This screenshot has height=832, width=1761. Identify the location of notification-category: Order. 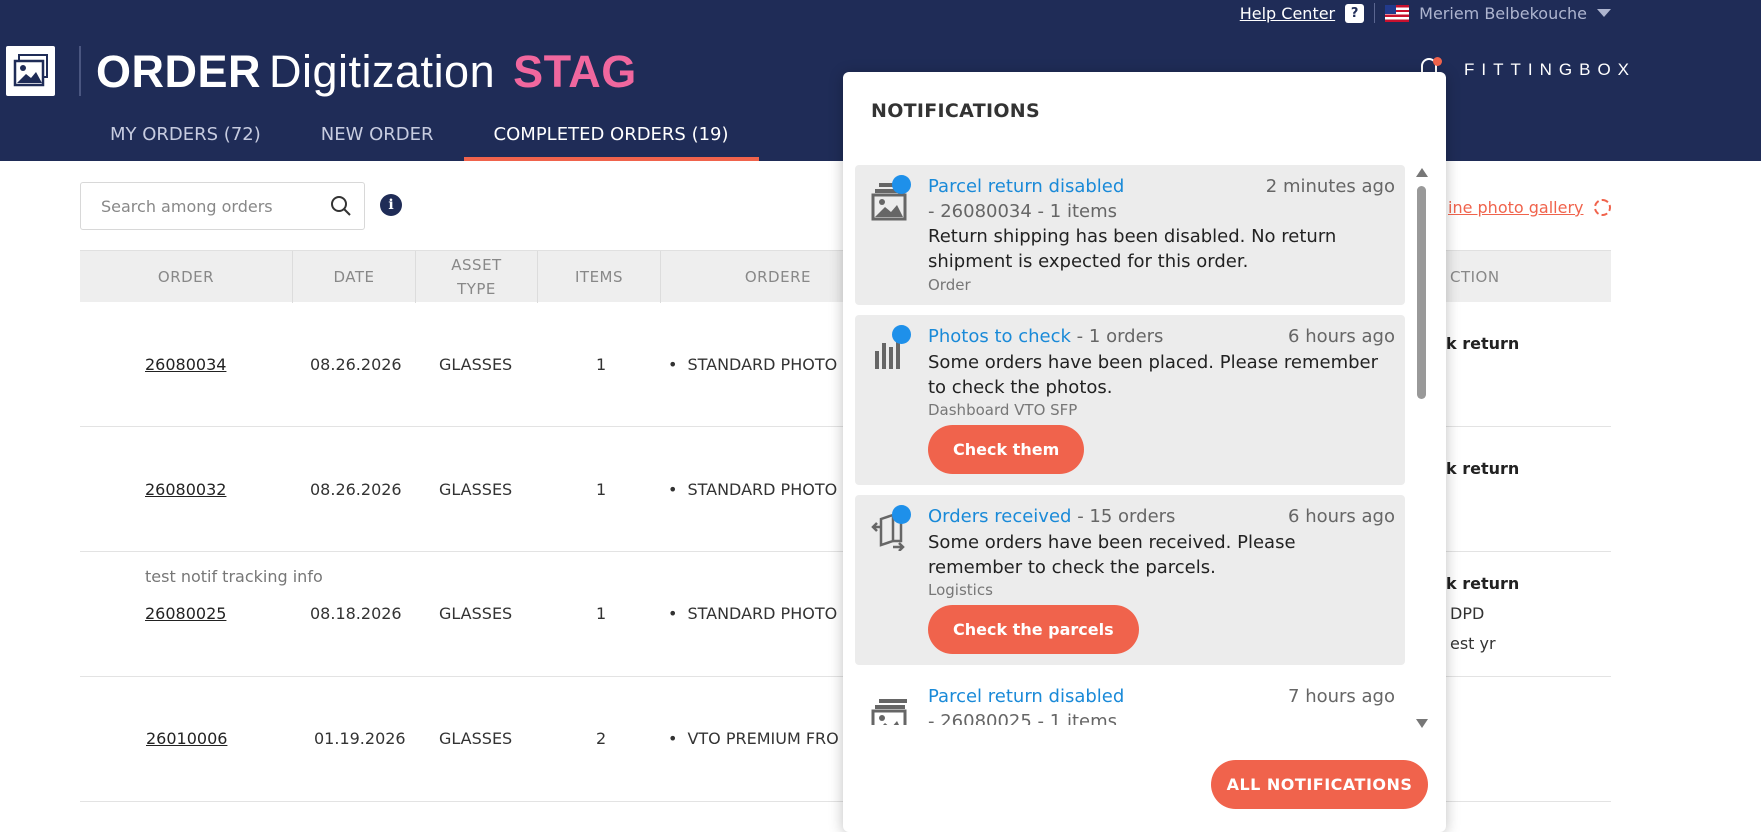
(949, 285).